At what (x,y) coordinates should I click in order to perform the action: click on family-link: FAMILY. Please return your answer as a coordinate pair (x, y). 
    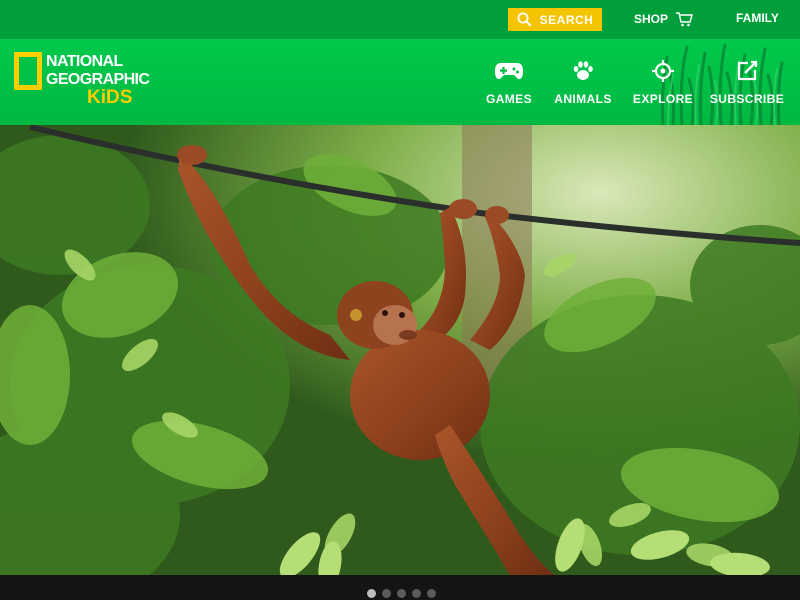
    Looking at the image, I should click on (757, 18).